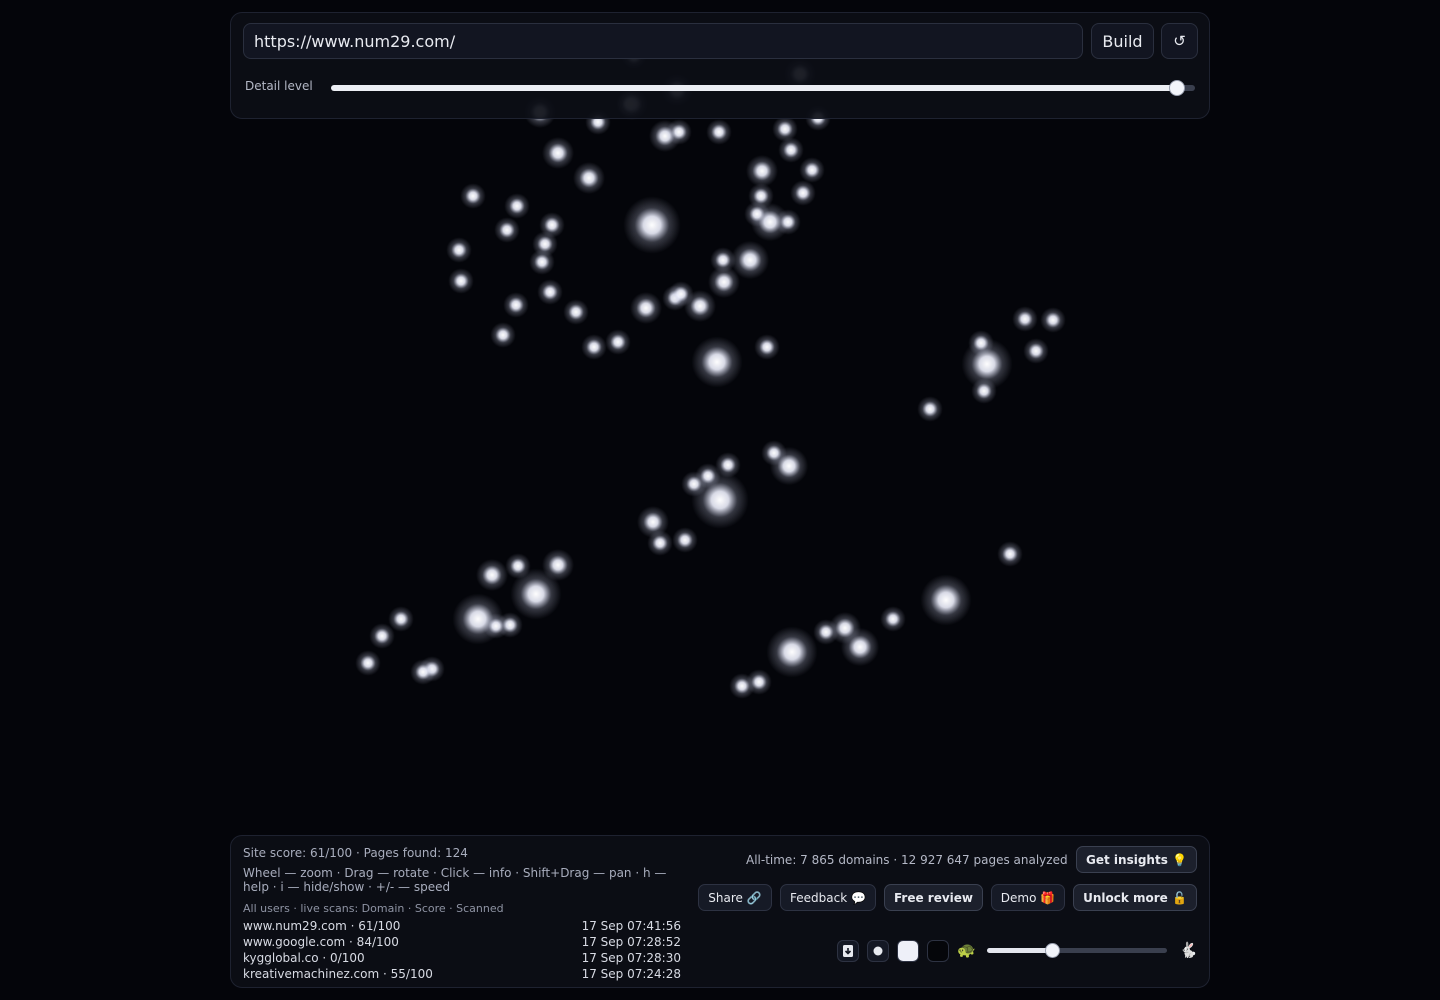 The image size is (1440, 1000). I want to click on scan-time: 17 Sep 07:41:56, so click(631, 926).